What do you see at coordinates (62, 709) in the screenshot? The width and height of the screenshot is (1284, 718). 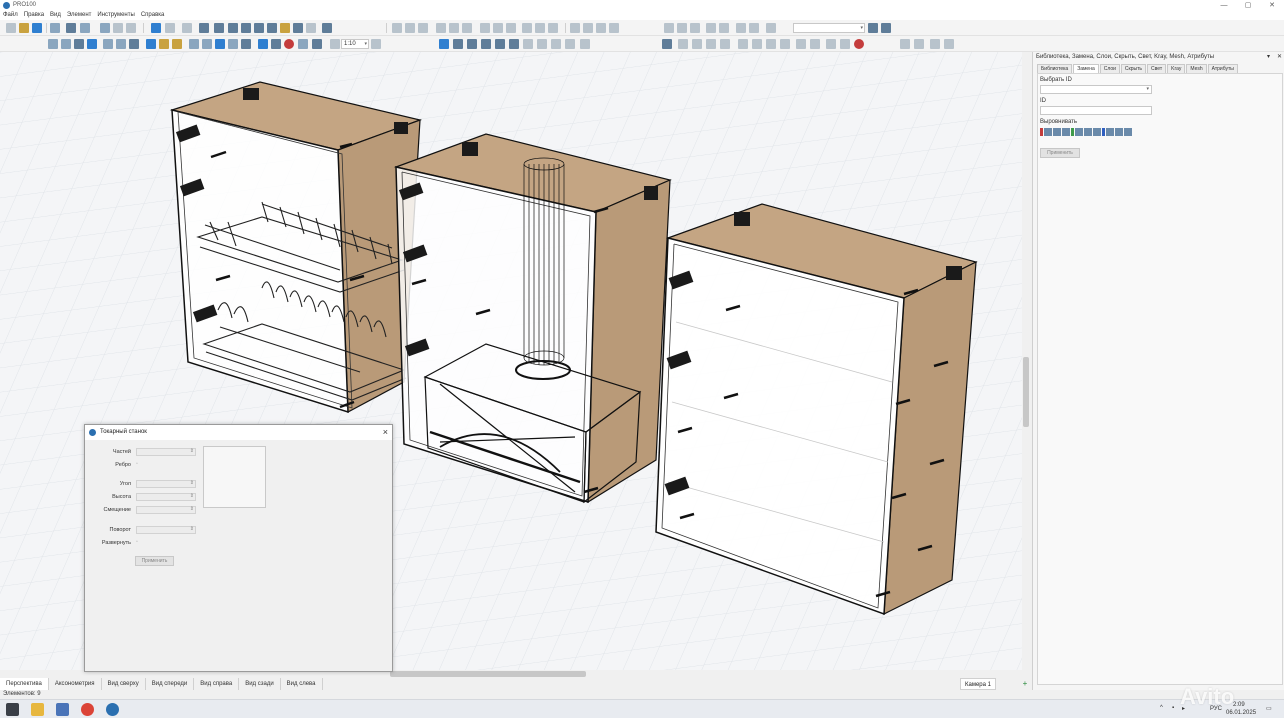 I see `app-pinned-icon` at bounding box center [62, 709].